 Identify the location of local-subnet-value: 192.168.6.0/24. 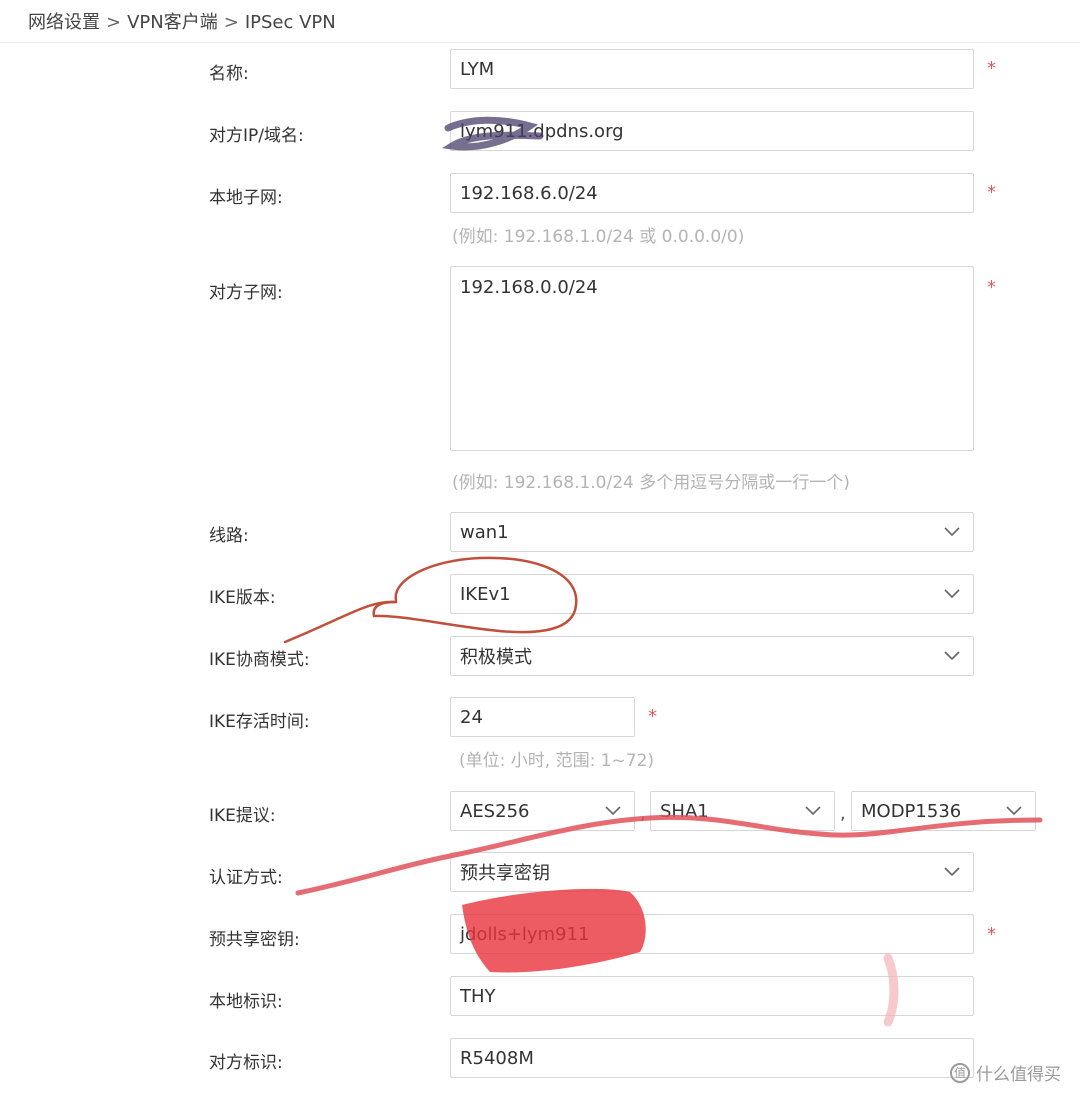
(529, 193).